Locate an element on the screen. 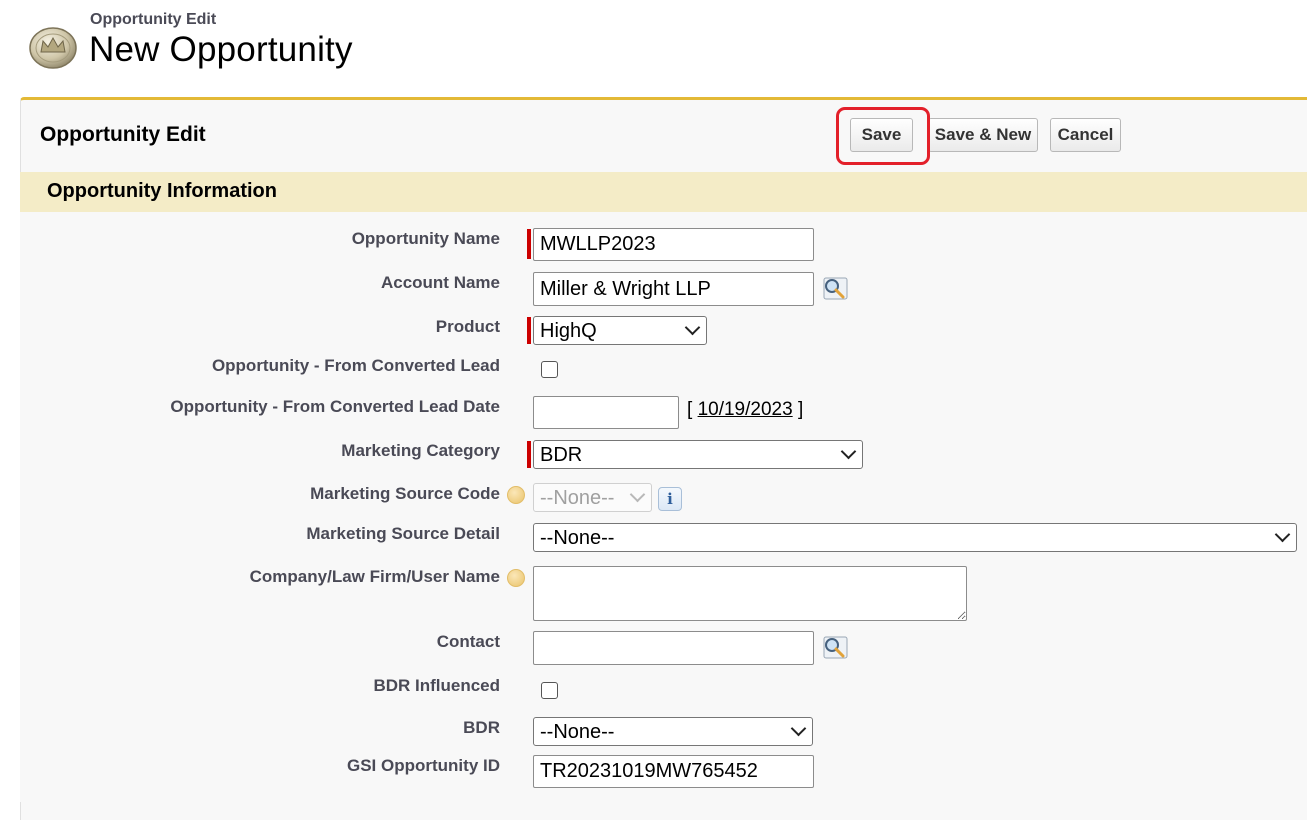 The width and height of the screenshot is (1307, 820). product-select: HighQ is located at coordinates (620, 330).